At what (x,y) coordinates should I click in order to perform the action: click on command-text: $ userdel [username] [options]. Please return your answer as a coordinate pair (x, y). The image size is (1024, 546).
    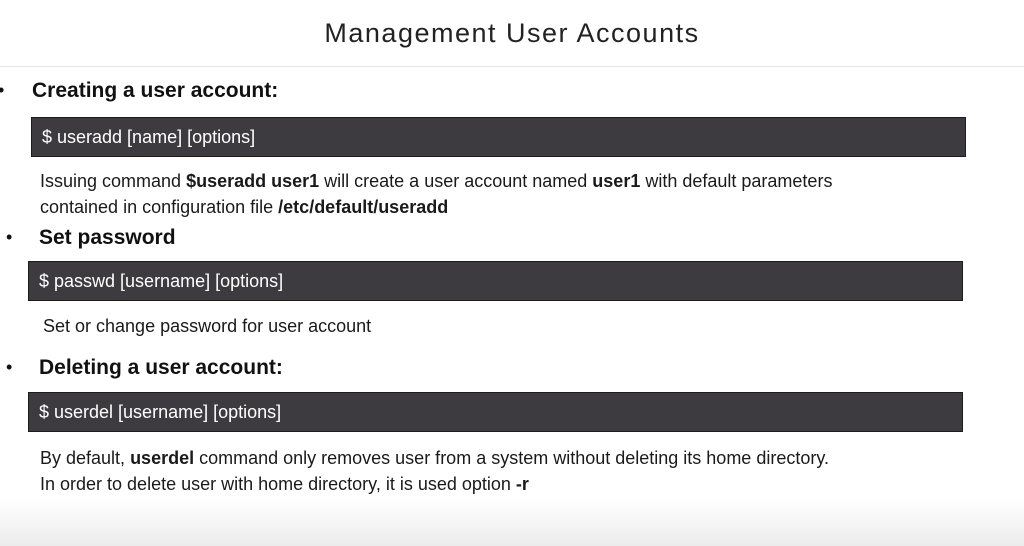
    Looking at the image, I should click on (160, 411).